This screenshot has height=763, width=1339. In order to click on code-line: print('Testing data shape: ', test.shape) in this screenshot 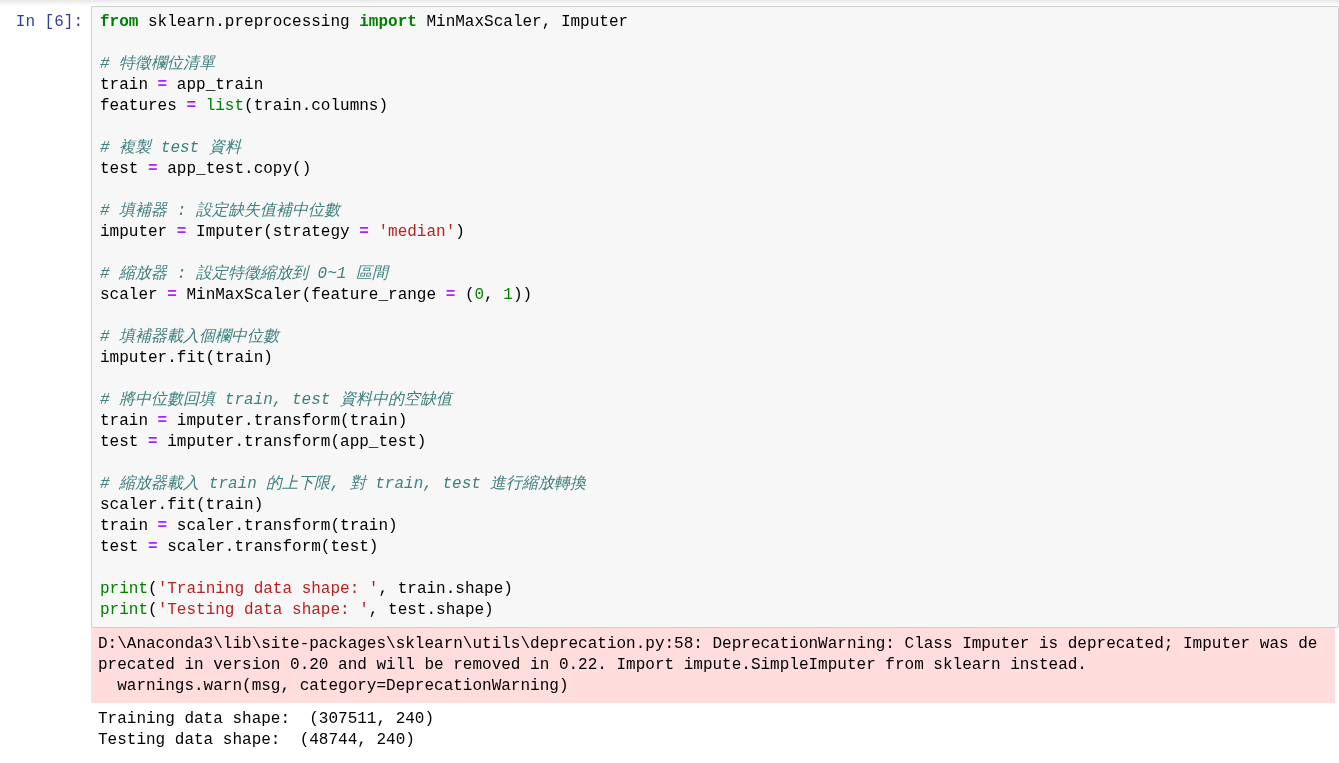, I will do `click(297, 610)`.